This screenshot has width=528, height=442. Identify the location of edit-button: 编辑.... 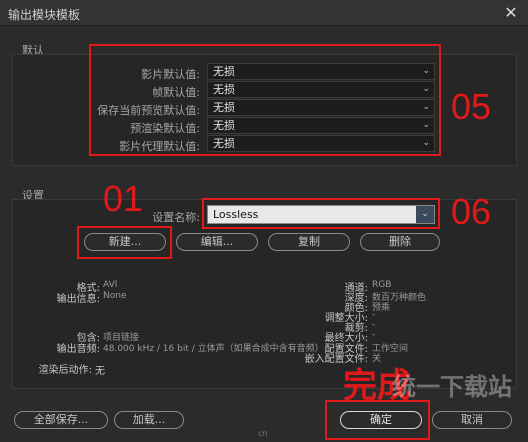
(217, 242).